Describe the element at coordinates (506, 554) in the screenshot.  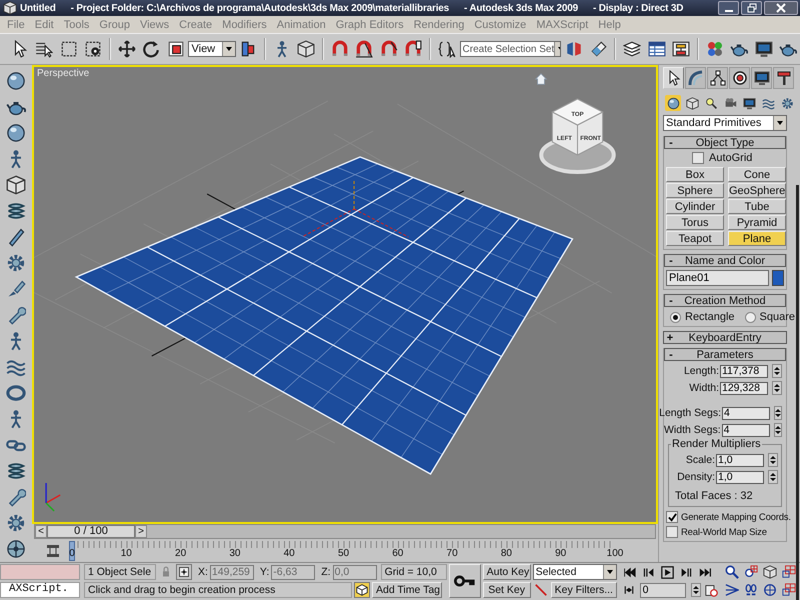
I see `frame-number: 80` at that location.